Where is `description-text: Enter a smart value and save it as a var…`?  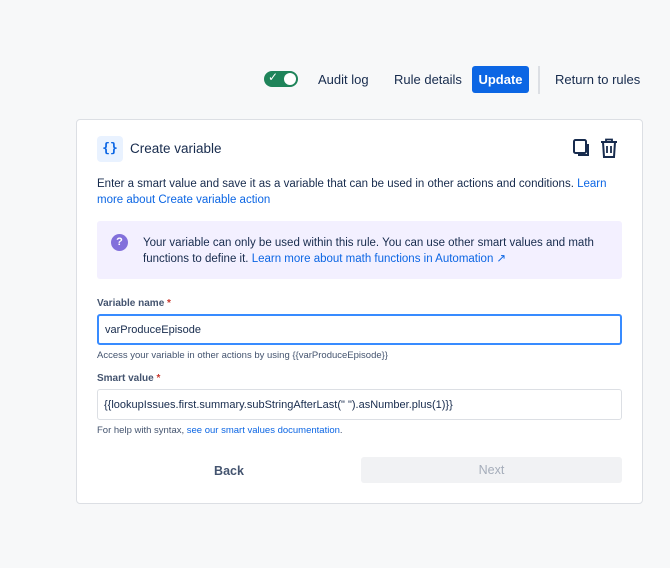
description-text: Enter a smart value and save it as a var… is located at coordinates (337, 184).